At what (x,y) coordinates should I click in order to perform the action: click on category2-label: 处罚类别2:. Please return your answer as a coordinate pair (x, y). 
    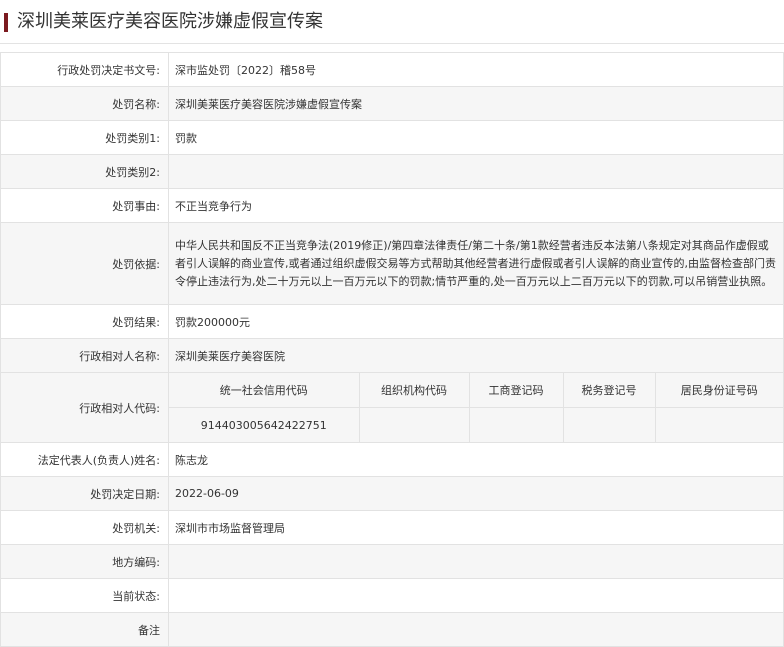
    Looking at the image, I should click on (84, 171).